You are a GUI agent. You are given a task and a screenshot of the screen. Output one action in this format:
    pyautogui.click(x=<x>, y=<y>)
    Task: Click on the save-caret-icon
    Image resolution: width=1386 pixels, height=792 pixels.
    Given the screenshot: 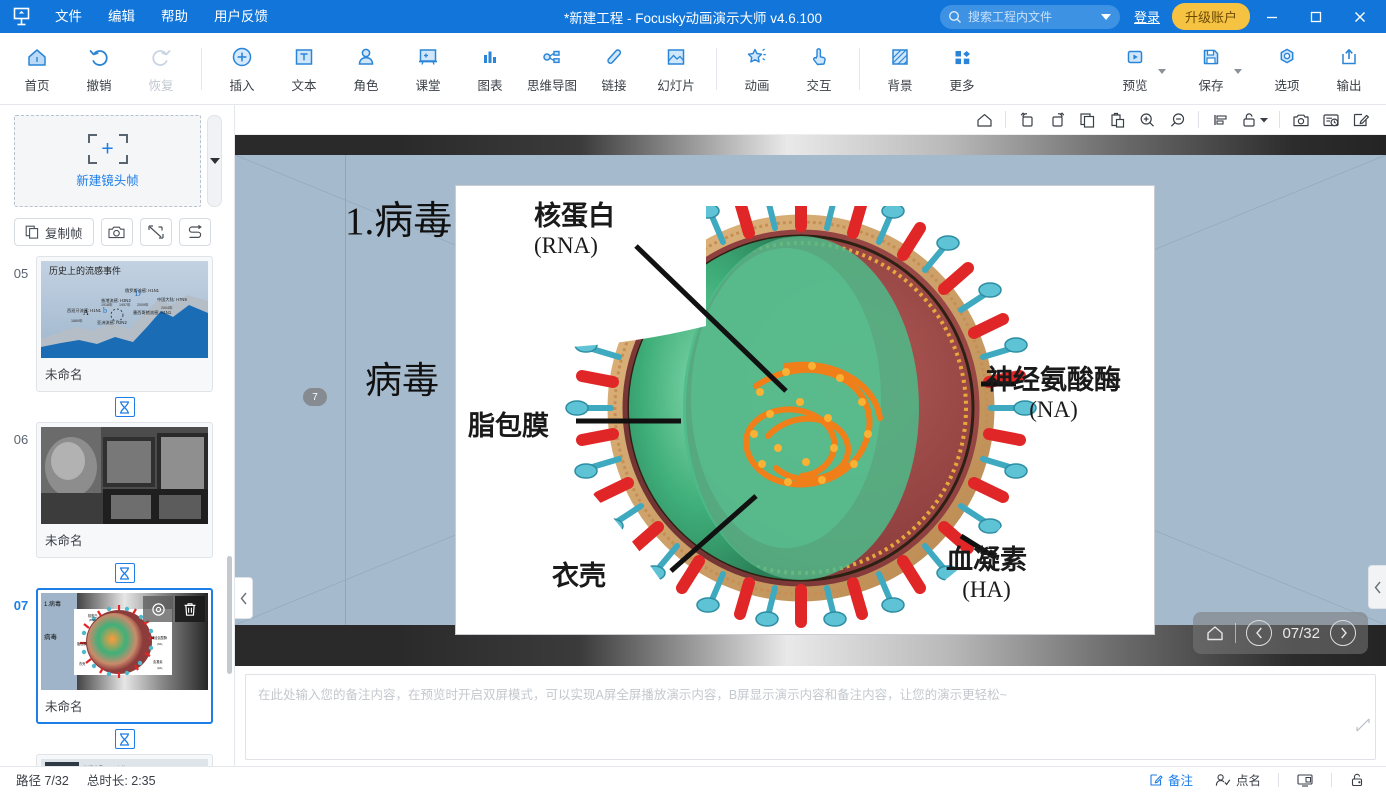 What is the action you would take?
    pyautogui.click(x=1238, y=71)
    